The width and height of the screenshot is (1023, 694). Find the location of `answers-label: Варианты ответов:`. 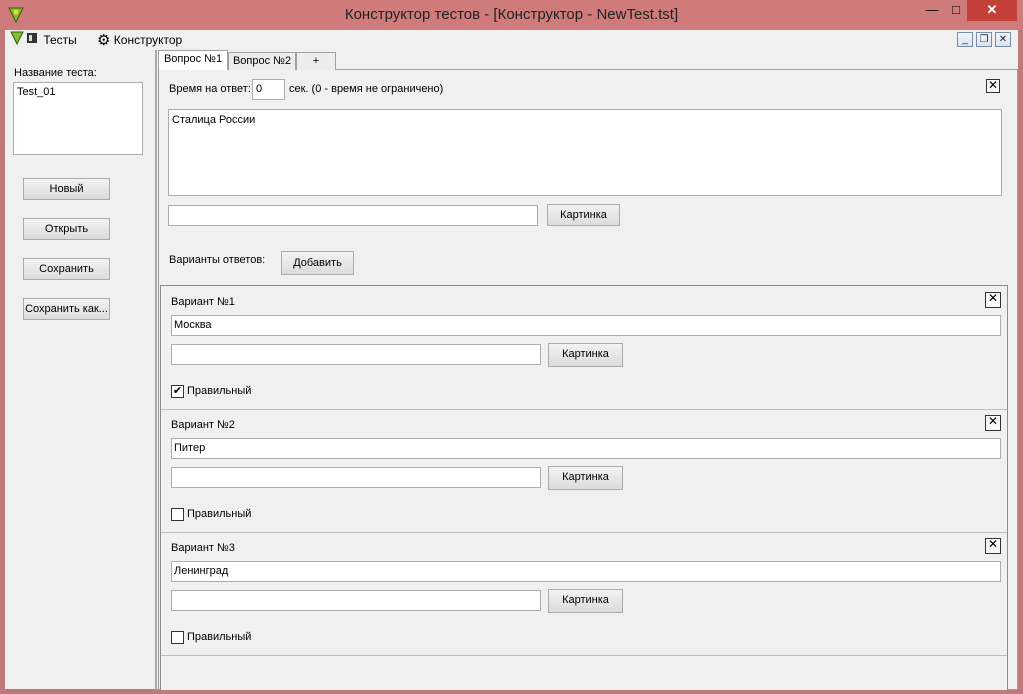

answers-label: Варианты ответов: is located at coordinates (217, 260).